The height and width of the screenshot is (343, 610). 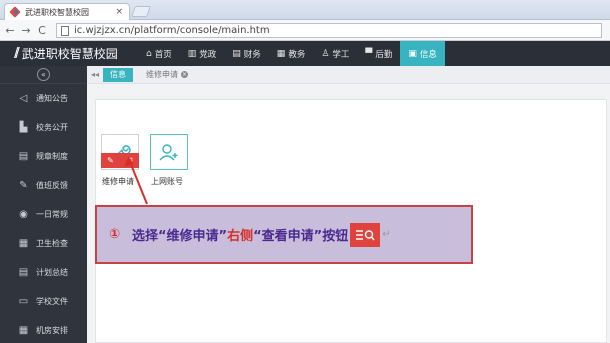 What do you see at coordinates (236, 53) in the screenshot?
I see `wallet-icon: ▤` at bounding box center [236, 53].